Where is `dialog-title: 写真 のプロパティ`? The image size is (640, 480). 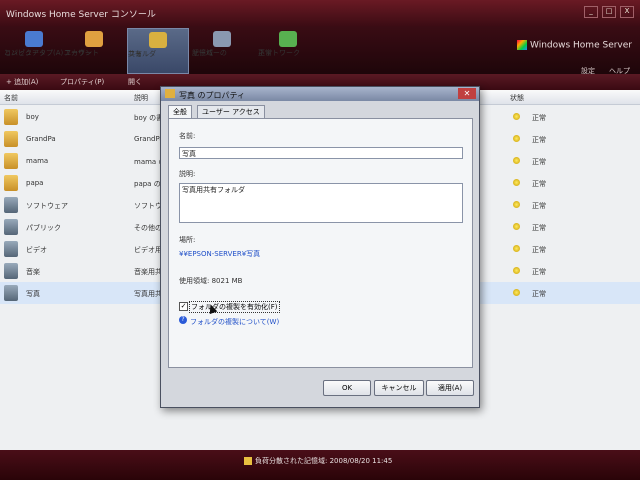
dialog-title: 写真 のプロパティ is located at coordinates (212, 95).